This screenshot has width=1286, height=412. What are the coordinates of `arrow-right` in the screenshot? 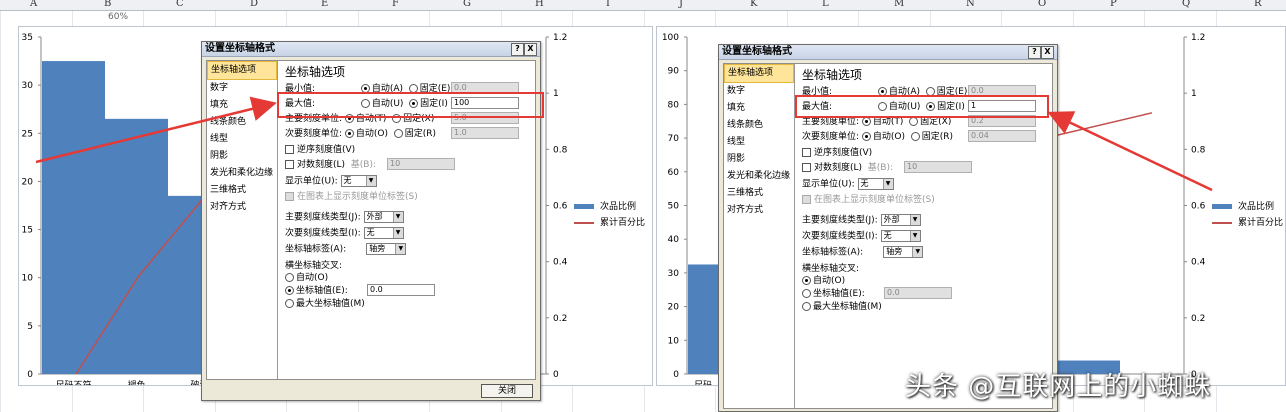 It's located at (1130, 151).